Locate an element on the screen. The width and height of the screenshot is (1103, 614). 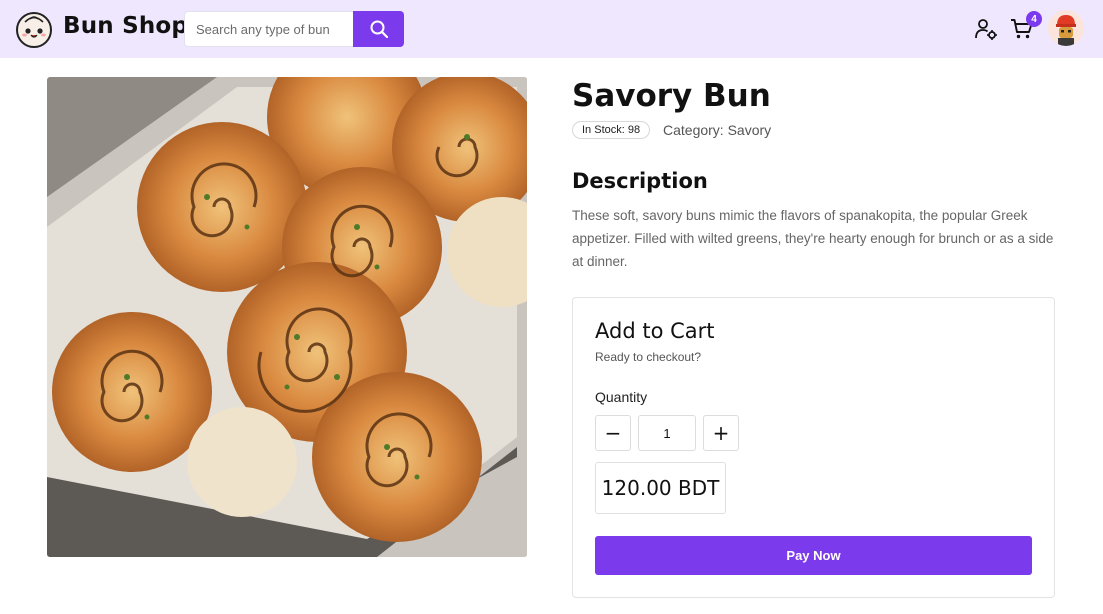
product-category: Category: Savory is located at coordinates (717, 130).